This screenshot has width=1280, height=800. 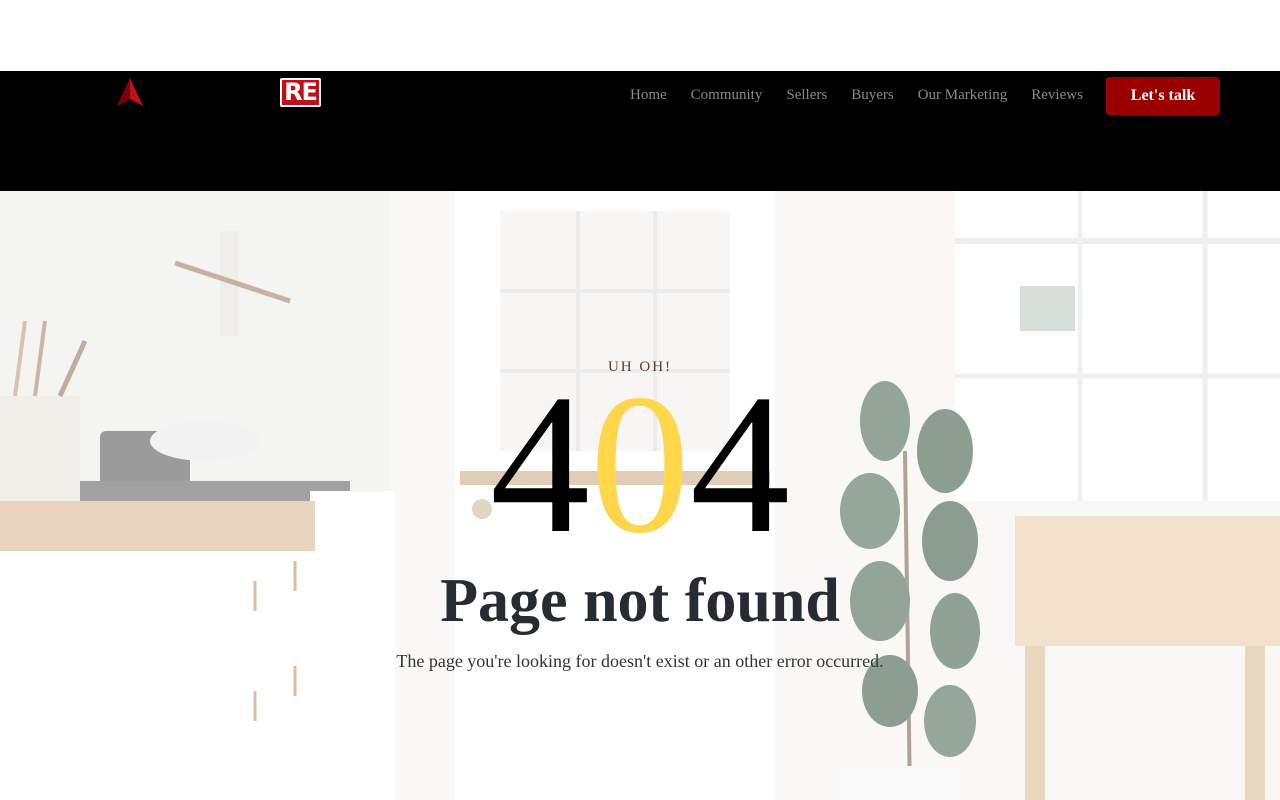 What do you see at coordinates (130, 93) in the screenshot?
I see `brand-logo-icon` at bounding box center [130, 93].